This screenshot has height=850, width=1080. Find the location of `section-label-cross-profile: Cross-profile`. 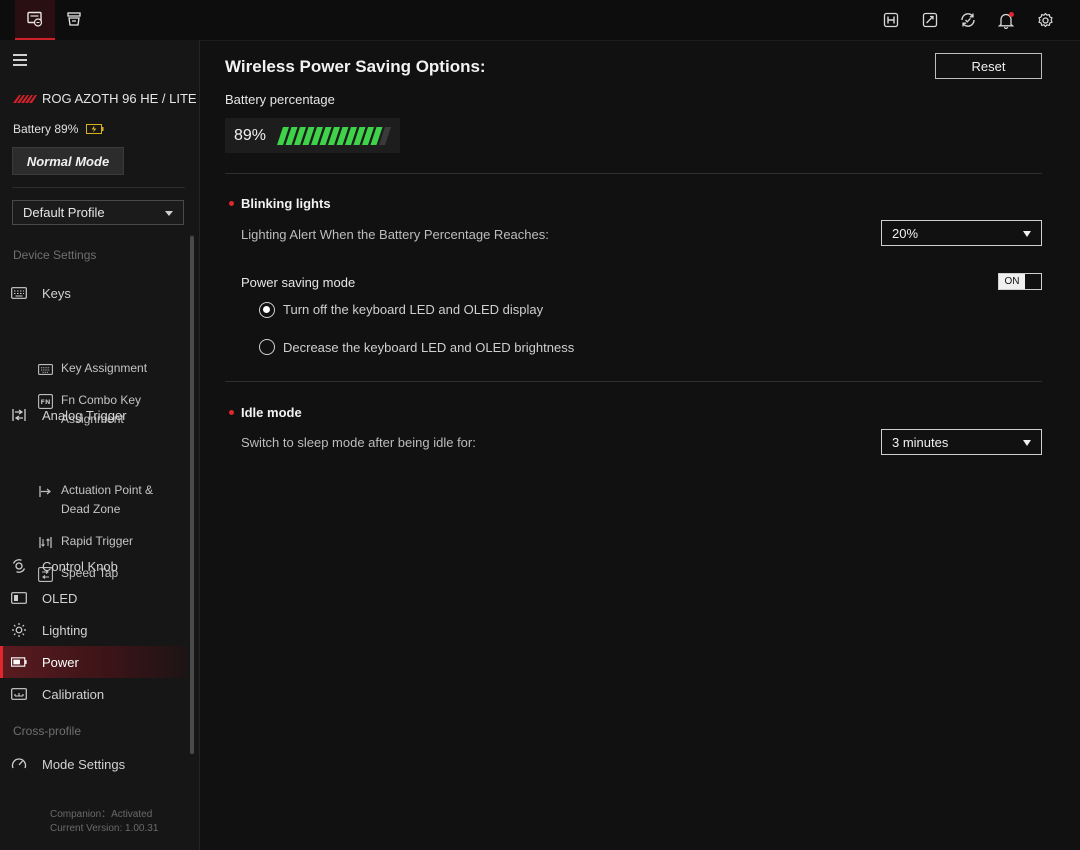

section-label-cross-profile: Cross-profile is located at coordinates (47, 731).